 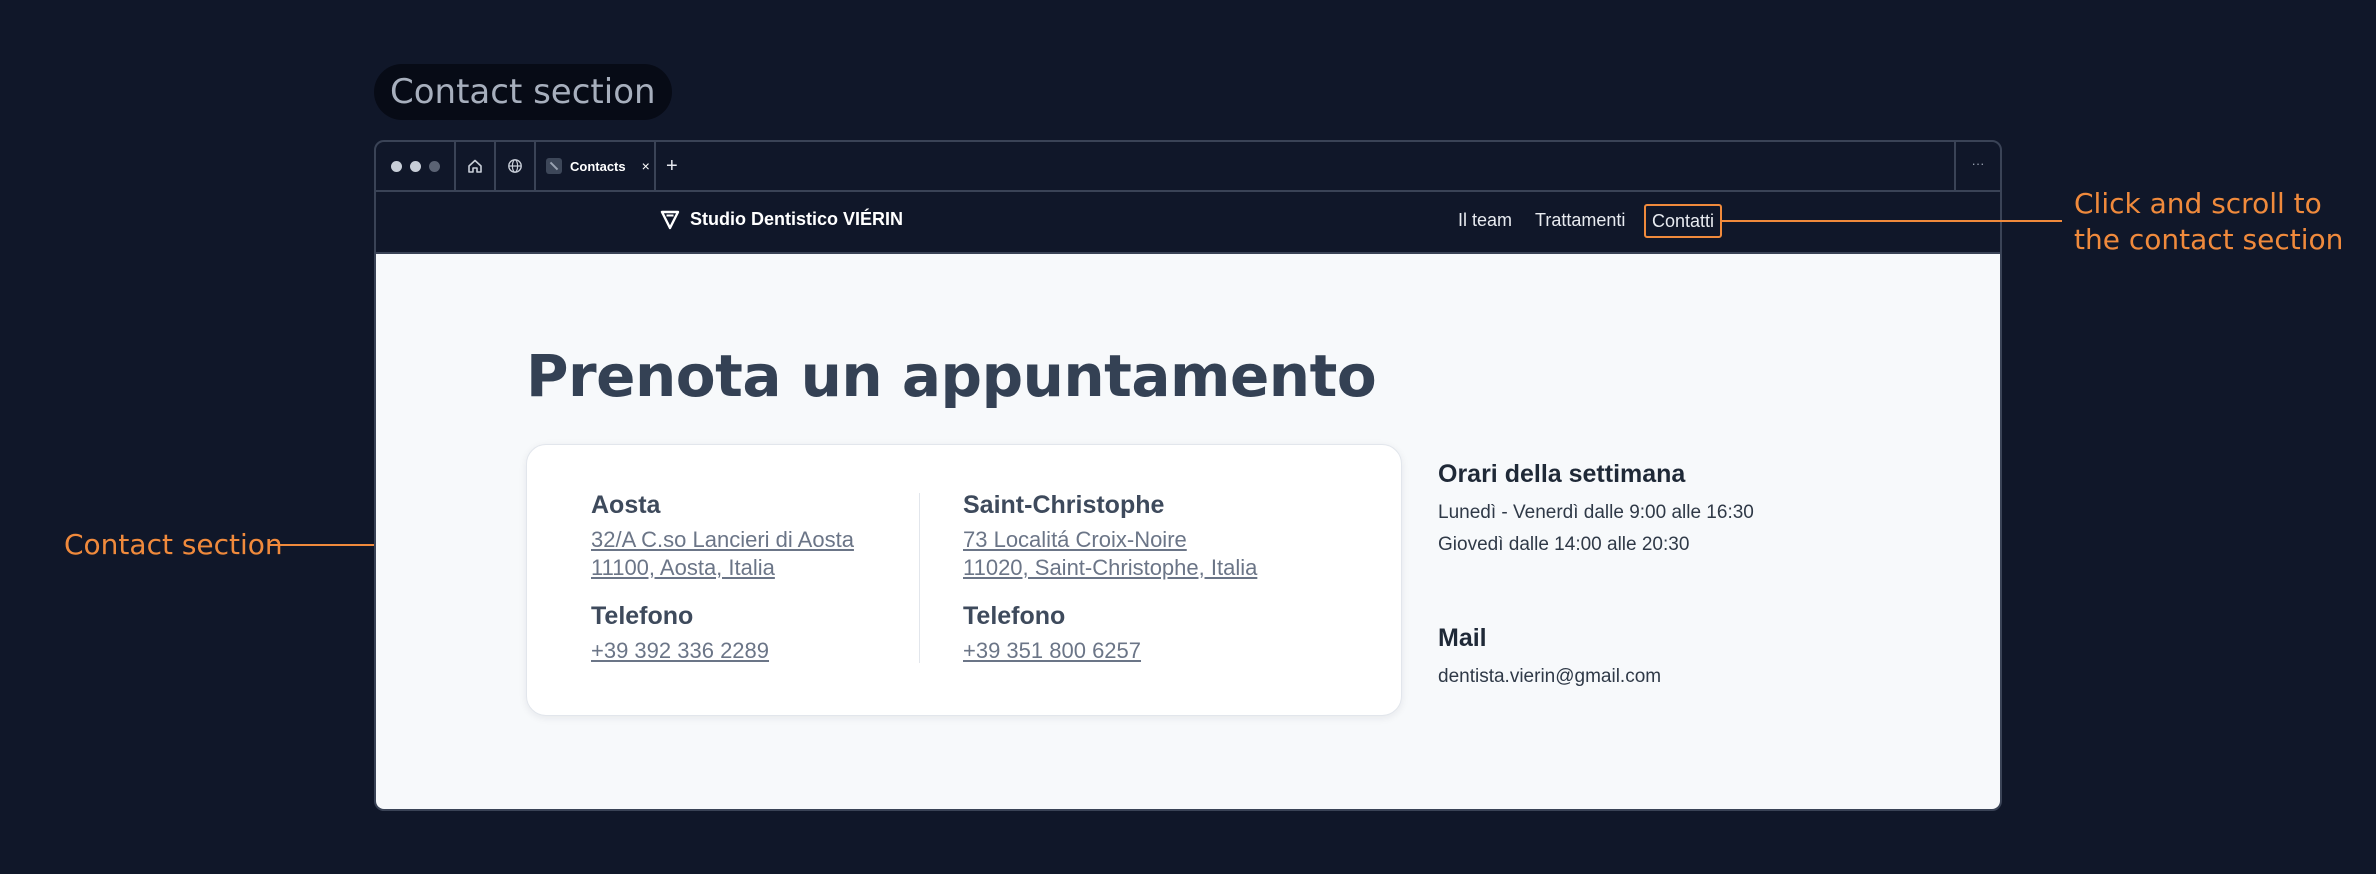 I want to click on hours-line: Lunedì - Venerdì dalle 9:00 alle 16:30, so click(x=1596, y=512).